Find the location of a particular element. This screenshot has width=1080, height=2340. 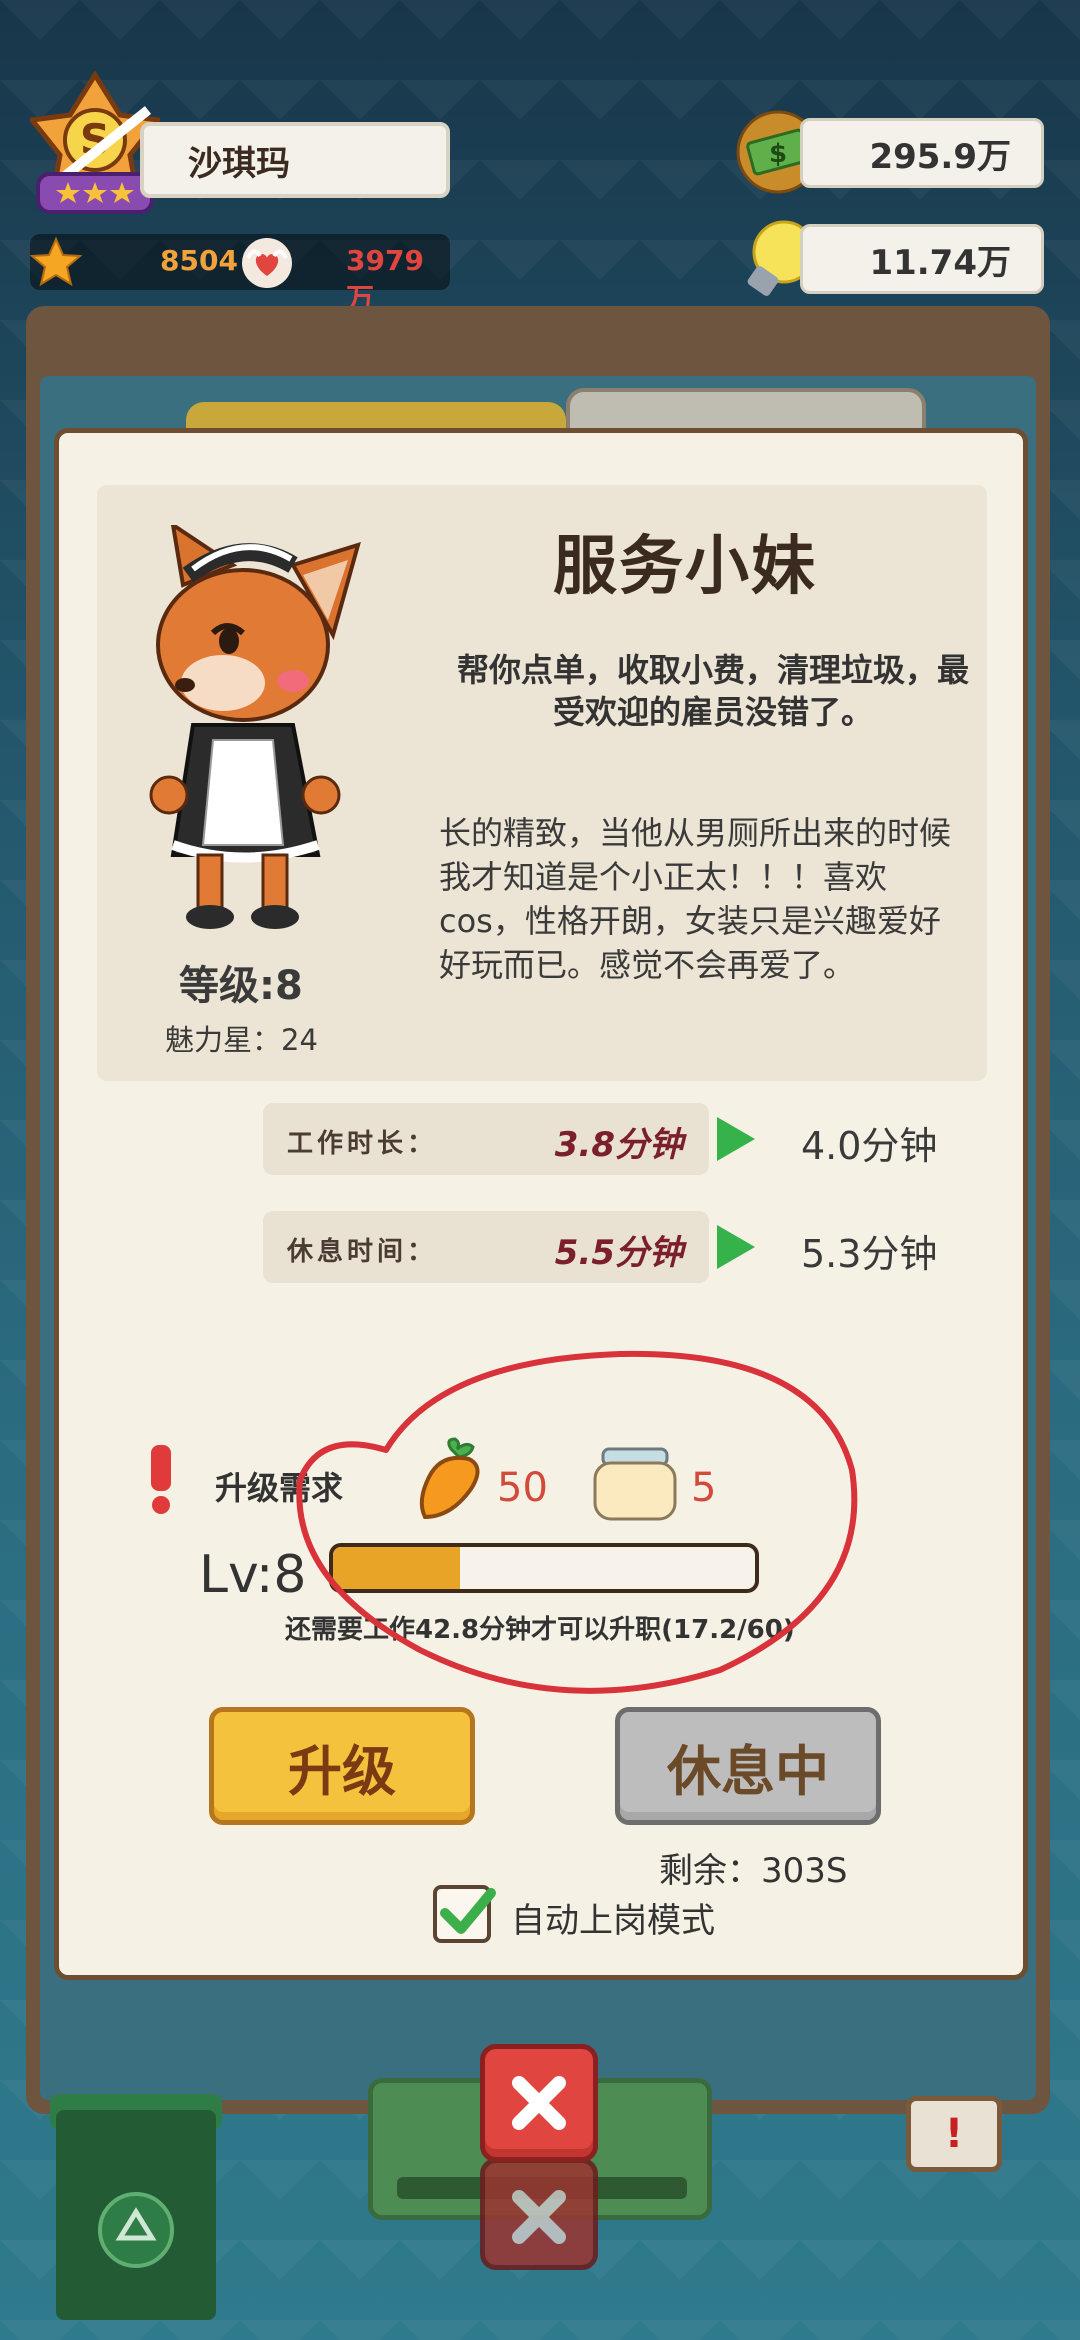

work-time-next: 4.0分钟 is located at coordinates (869, 1146).